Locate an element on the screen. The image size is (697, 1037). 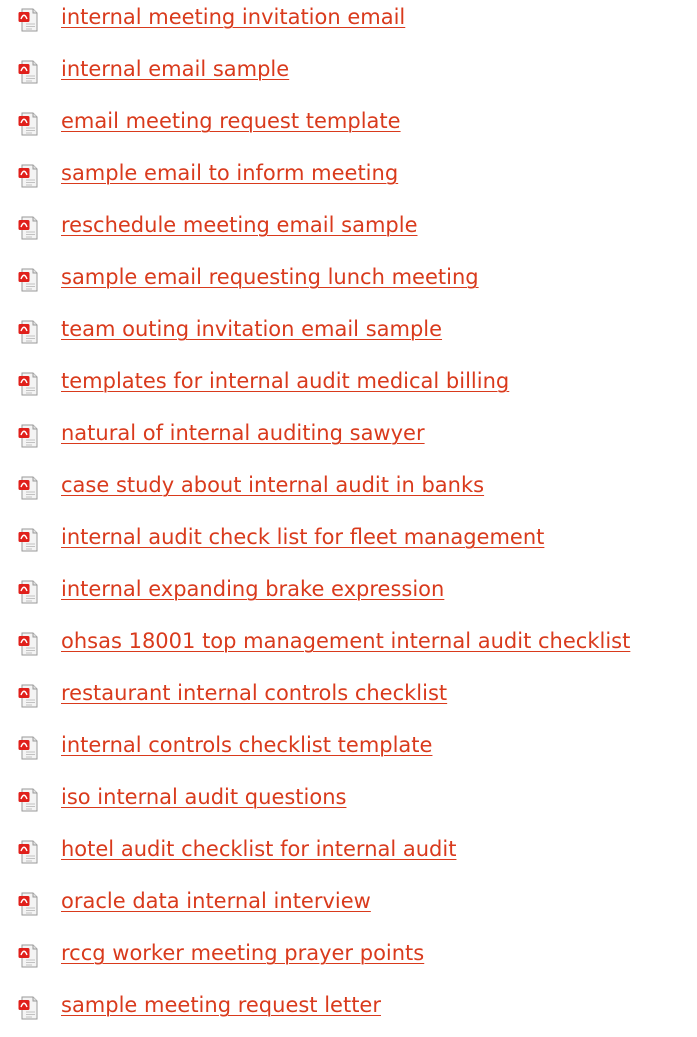
list-item: reschedule meeting email sample is located at coordinates (348, 231).